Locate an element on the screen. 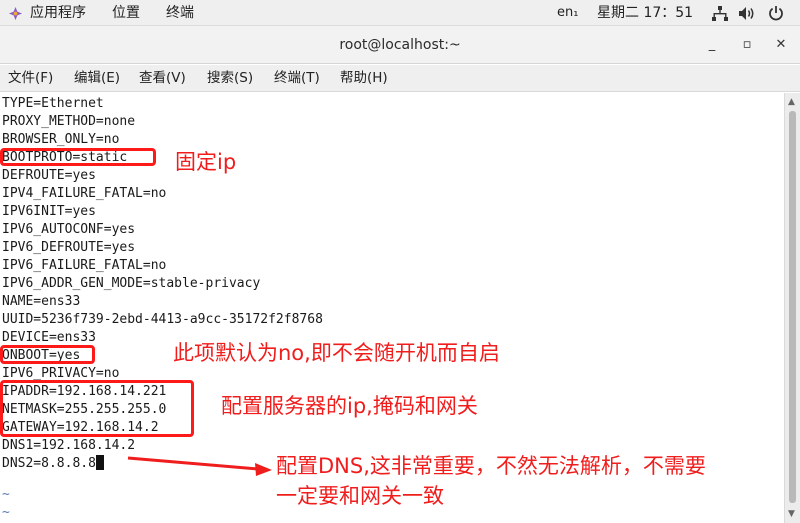 The height and width of the screenshot is (523, 800). clock: 星期二 17：51 is located at coordinates (645, 13).